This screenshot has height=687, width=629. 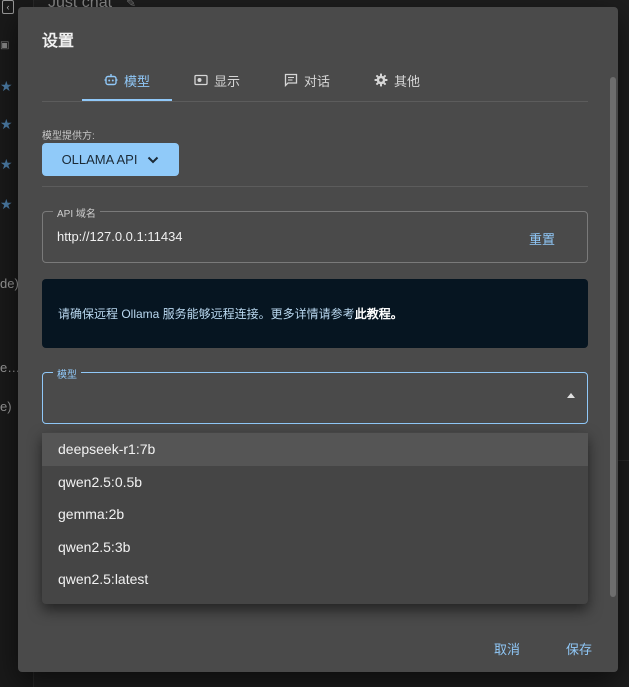 I want to click on tab-model: 模型, so click(x=127, y=80).